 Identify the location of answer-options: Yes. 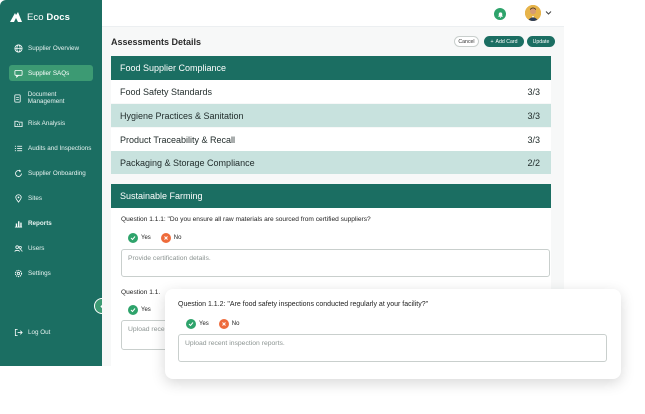
(139, 310).